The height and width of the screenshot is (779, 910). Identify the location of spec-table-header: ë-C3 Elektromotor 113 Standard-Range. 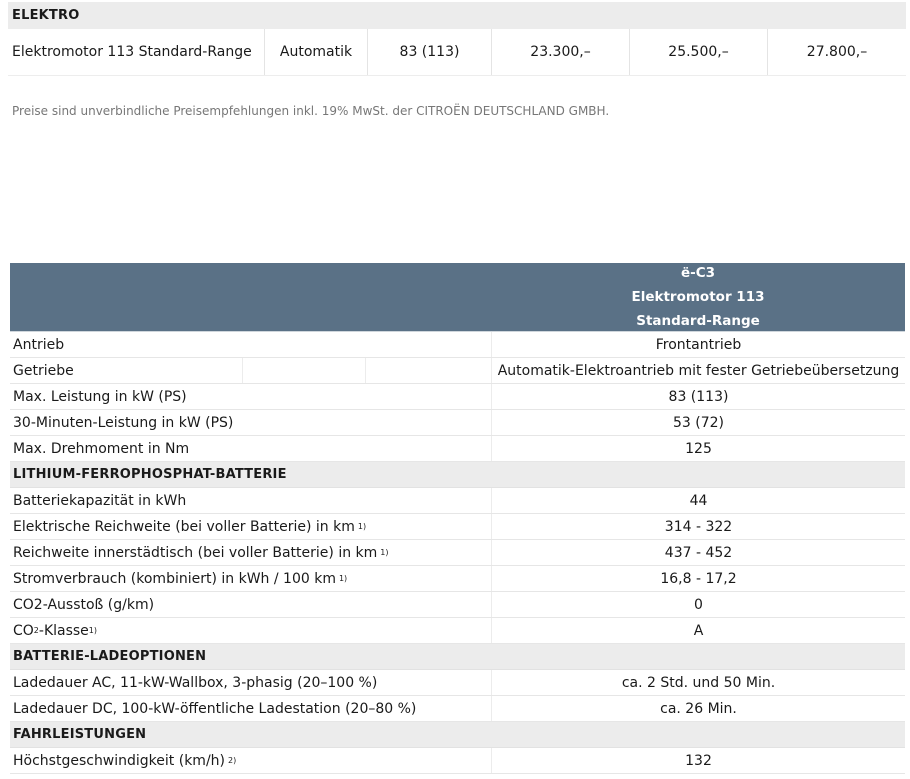
(457, 297).